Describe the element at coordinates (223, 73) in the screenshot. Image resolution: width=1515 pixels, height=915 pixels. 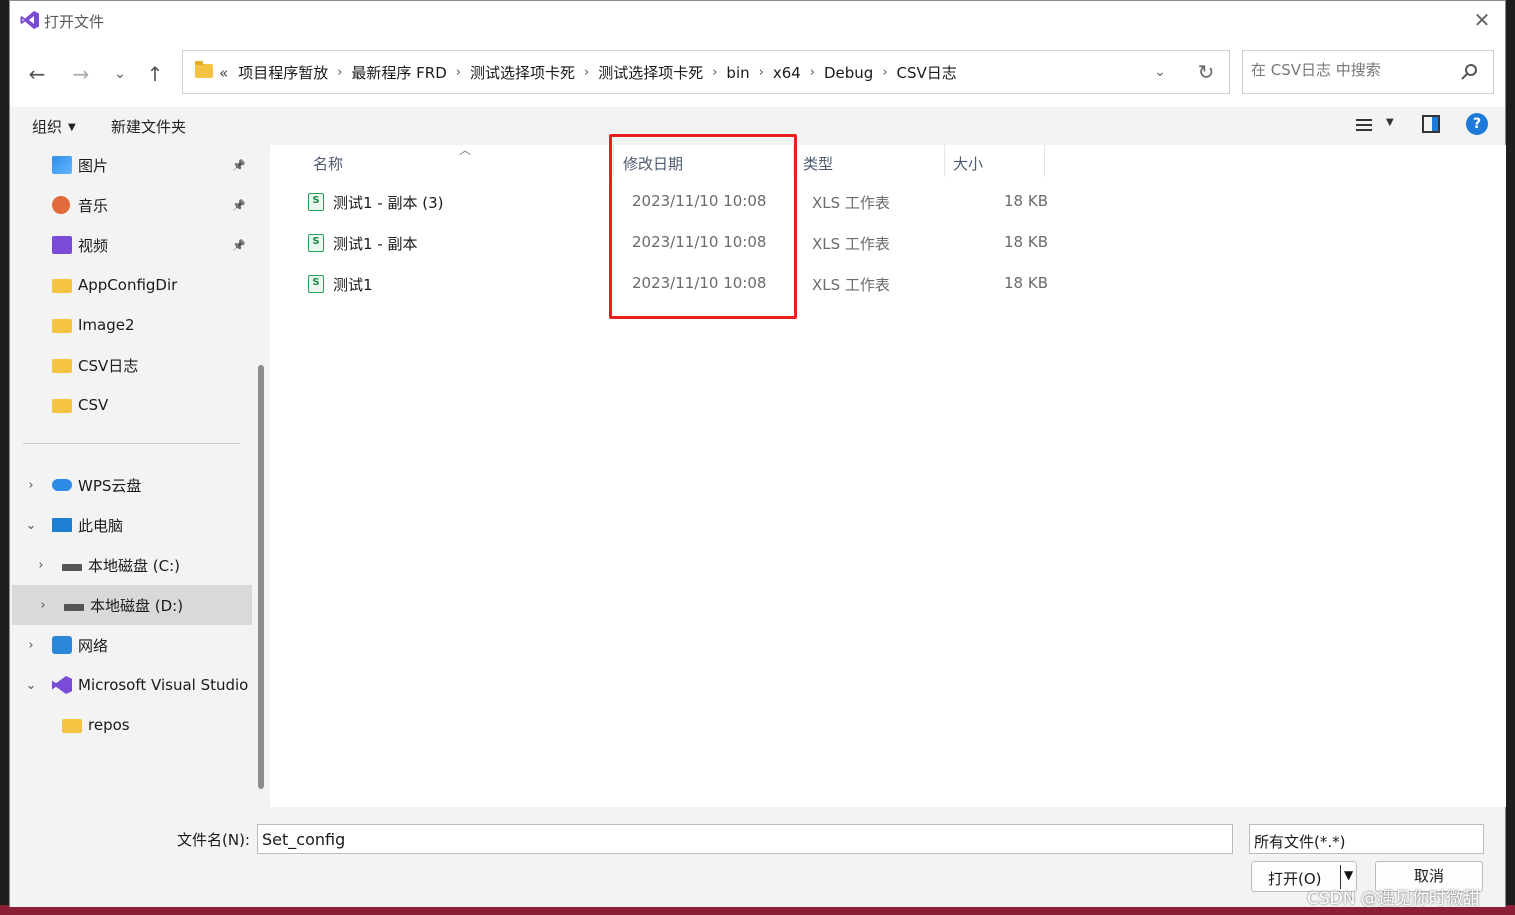
I see `breadcrumb-overflow: «` at that location.